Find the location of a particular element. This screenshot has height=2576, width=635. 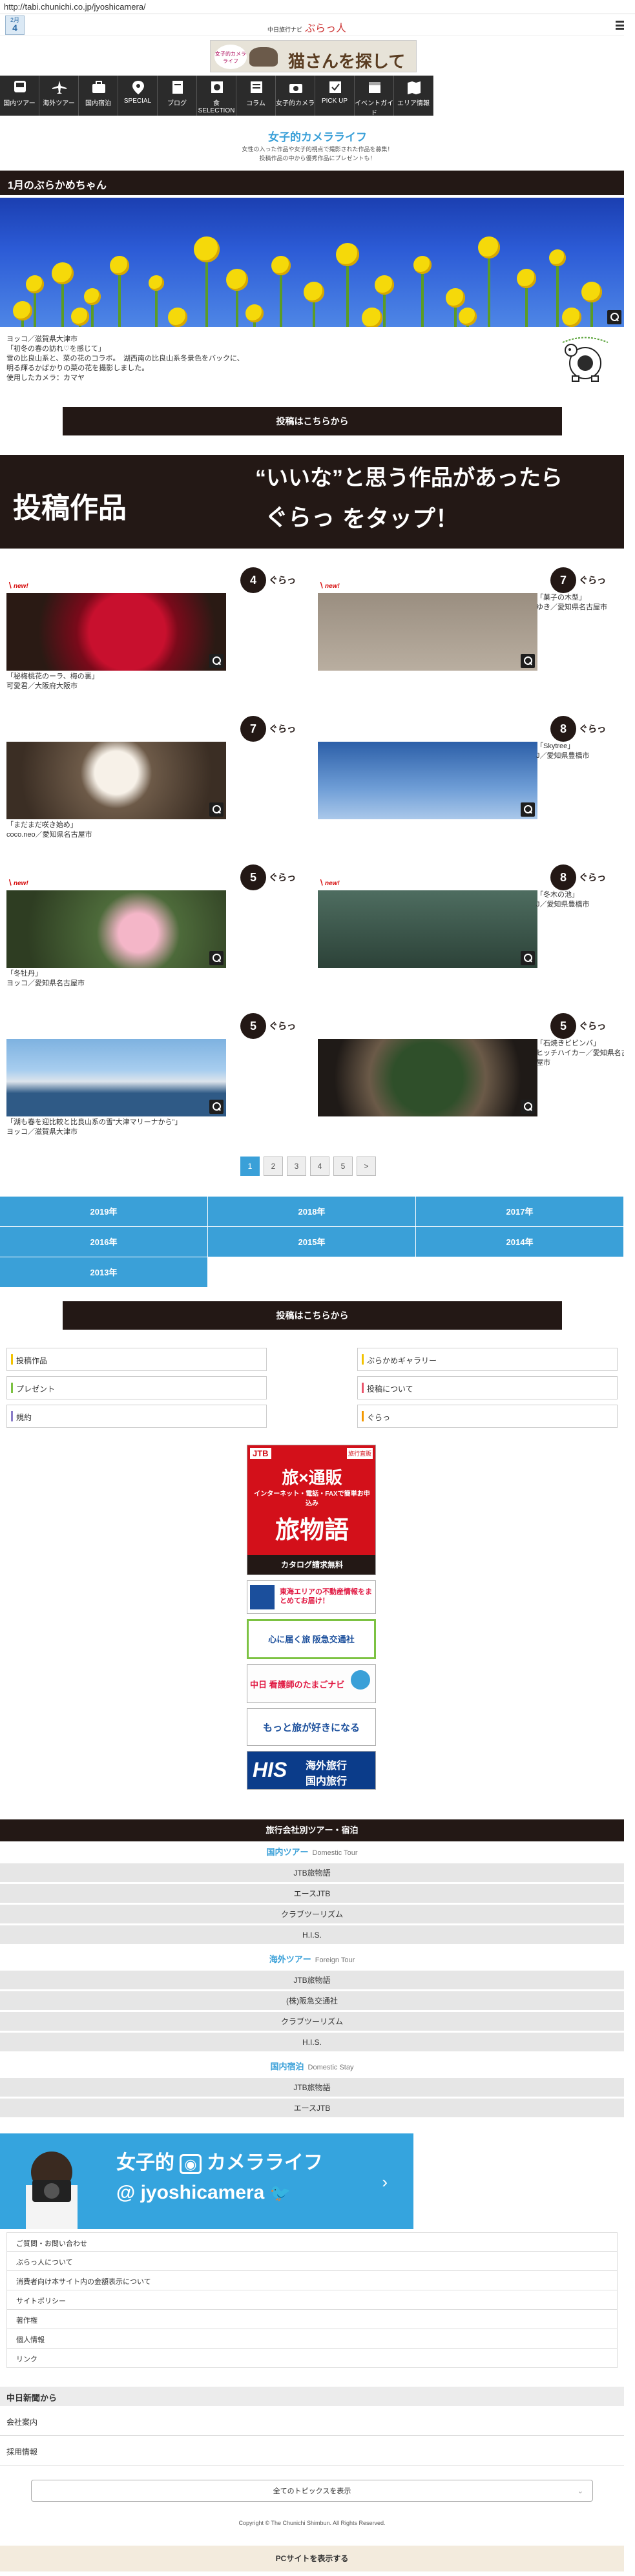

footer-link: 著作権 is located at coordinates (312, 2319).